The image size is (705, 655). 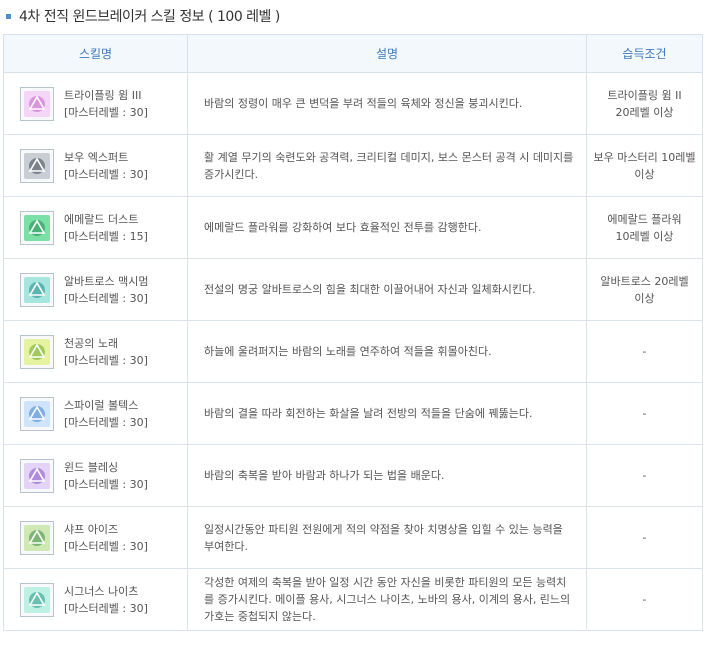 What do you see at coordinates (101, 219) in the screenshot?
I see `skill-name: 에메랄드 더스트` at bounding box center [101, 219].